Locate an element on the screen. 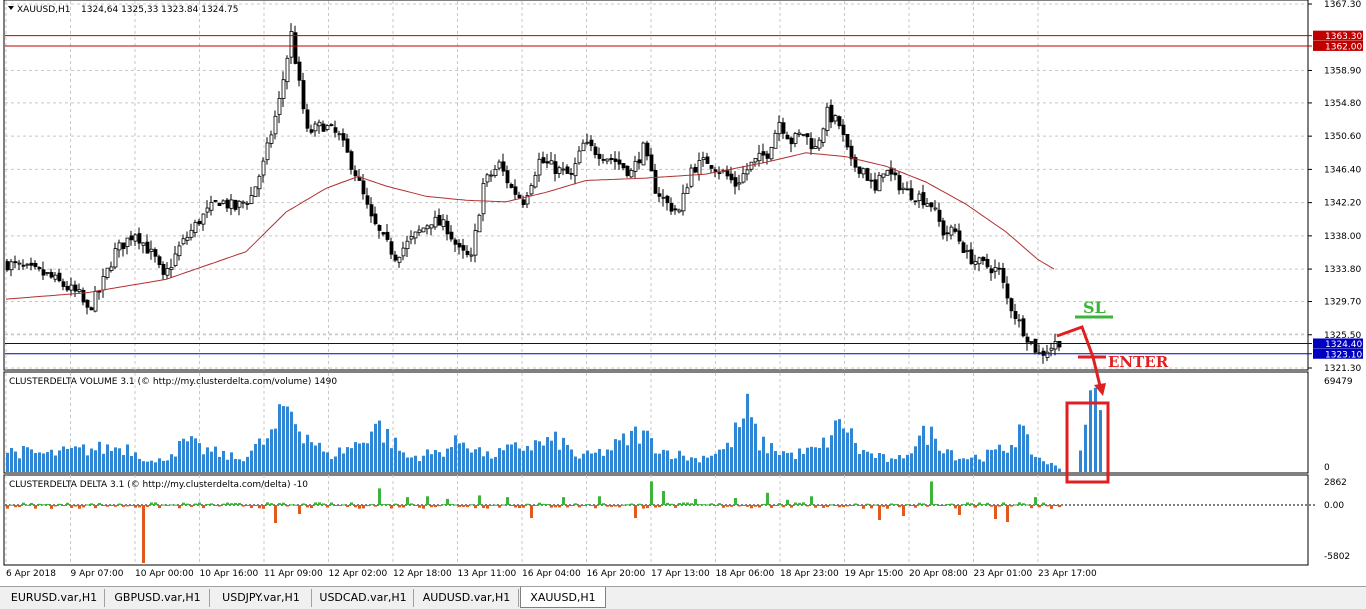 The width and height of the screenshot is (1366, 609). tab-usdcad: USDCAD.var,H1 is located at coordinates (363, 598).